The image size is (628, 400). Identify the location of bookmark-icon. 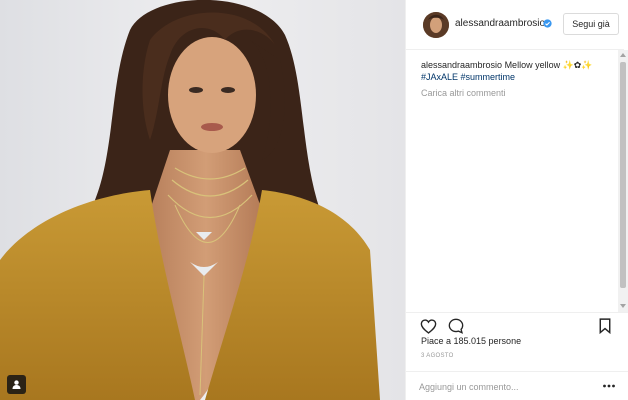
(605, 326).